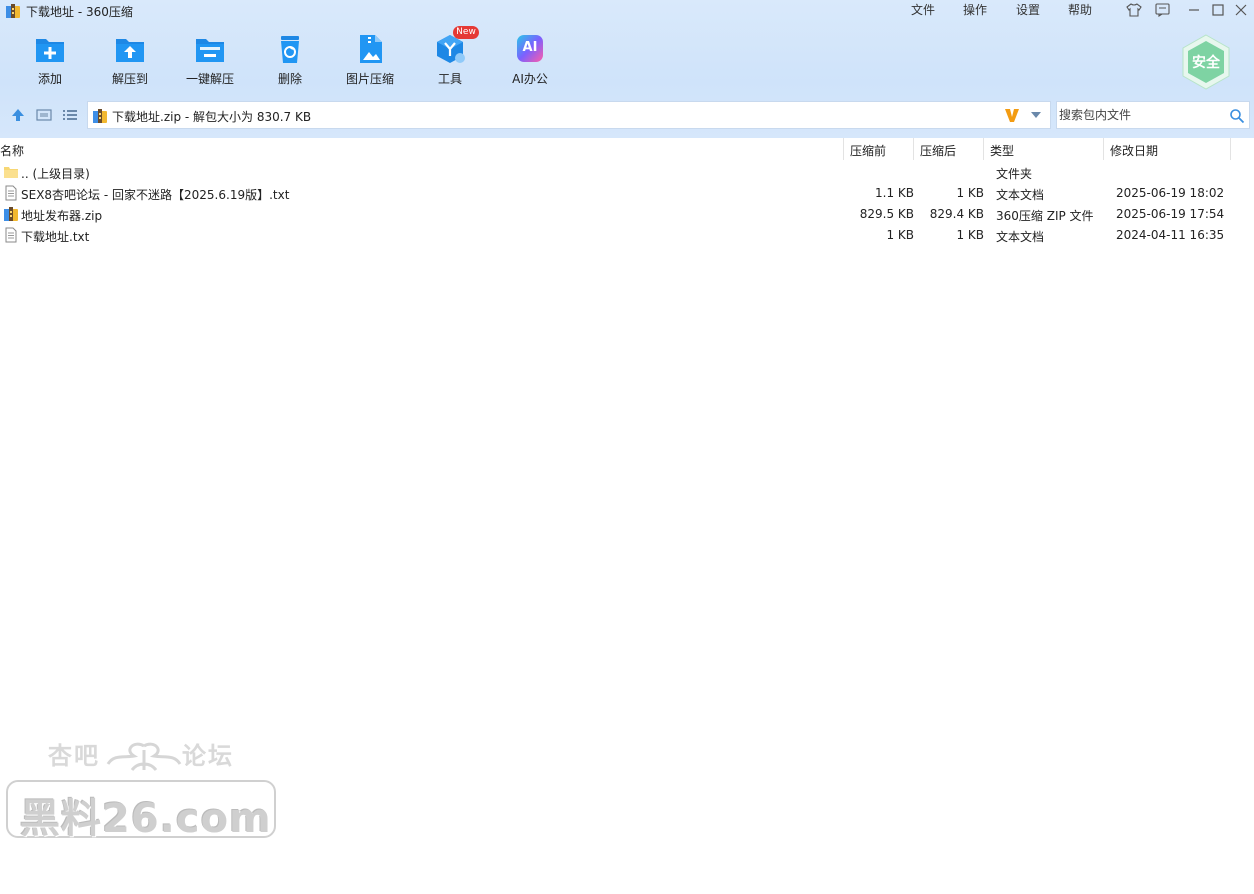 The height and width of the screenshot is (894, 1254). Describe the element at coordinates (938, 150) in the screenshot. I see `col-after: 压缩后` at that location.